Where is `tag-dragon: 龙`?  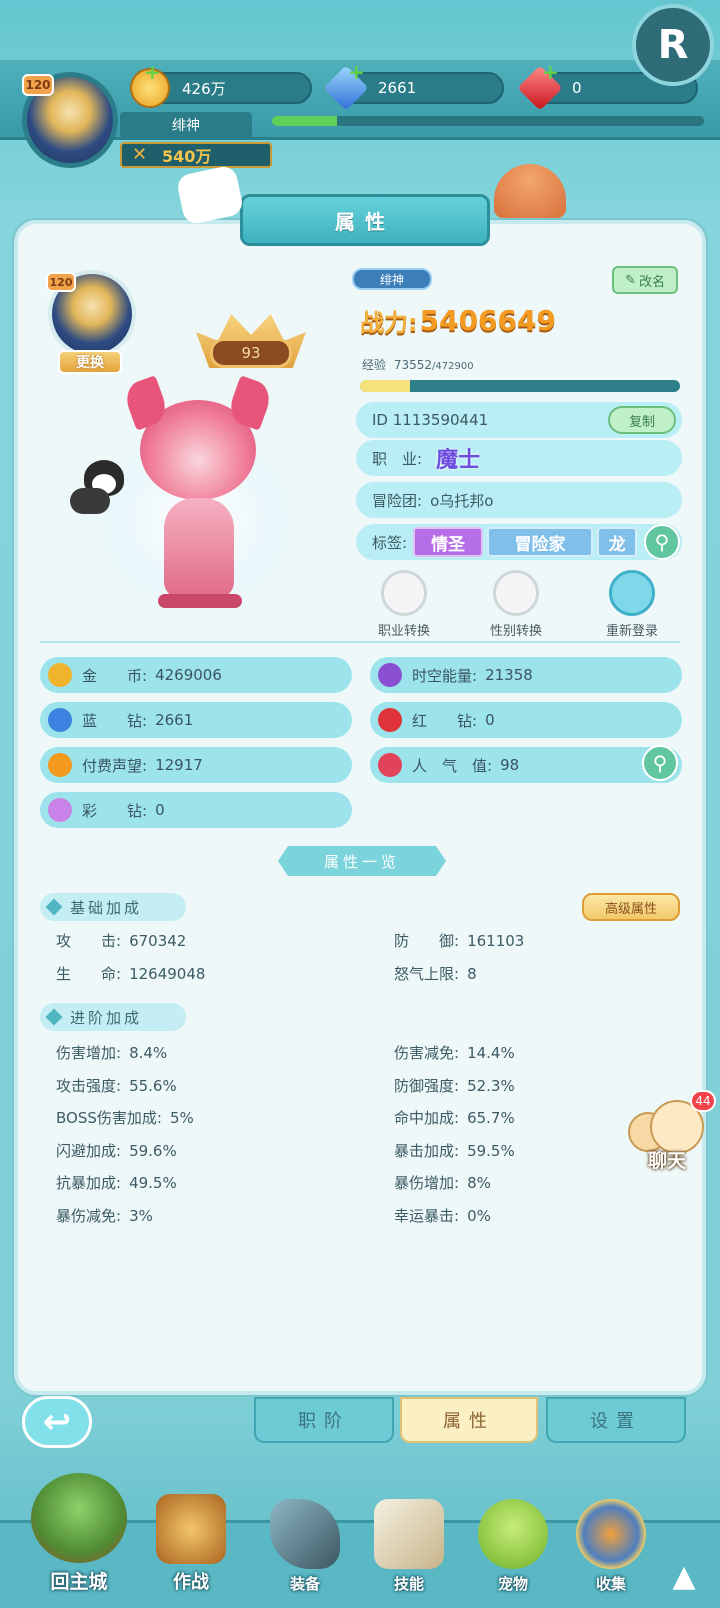 tag-dragon: 龙 is located at coordinates (617, 542).